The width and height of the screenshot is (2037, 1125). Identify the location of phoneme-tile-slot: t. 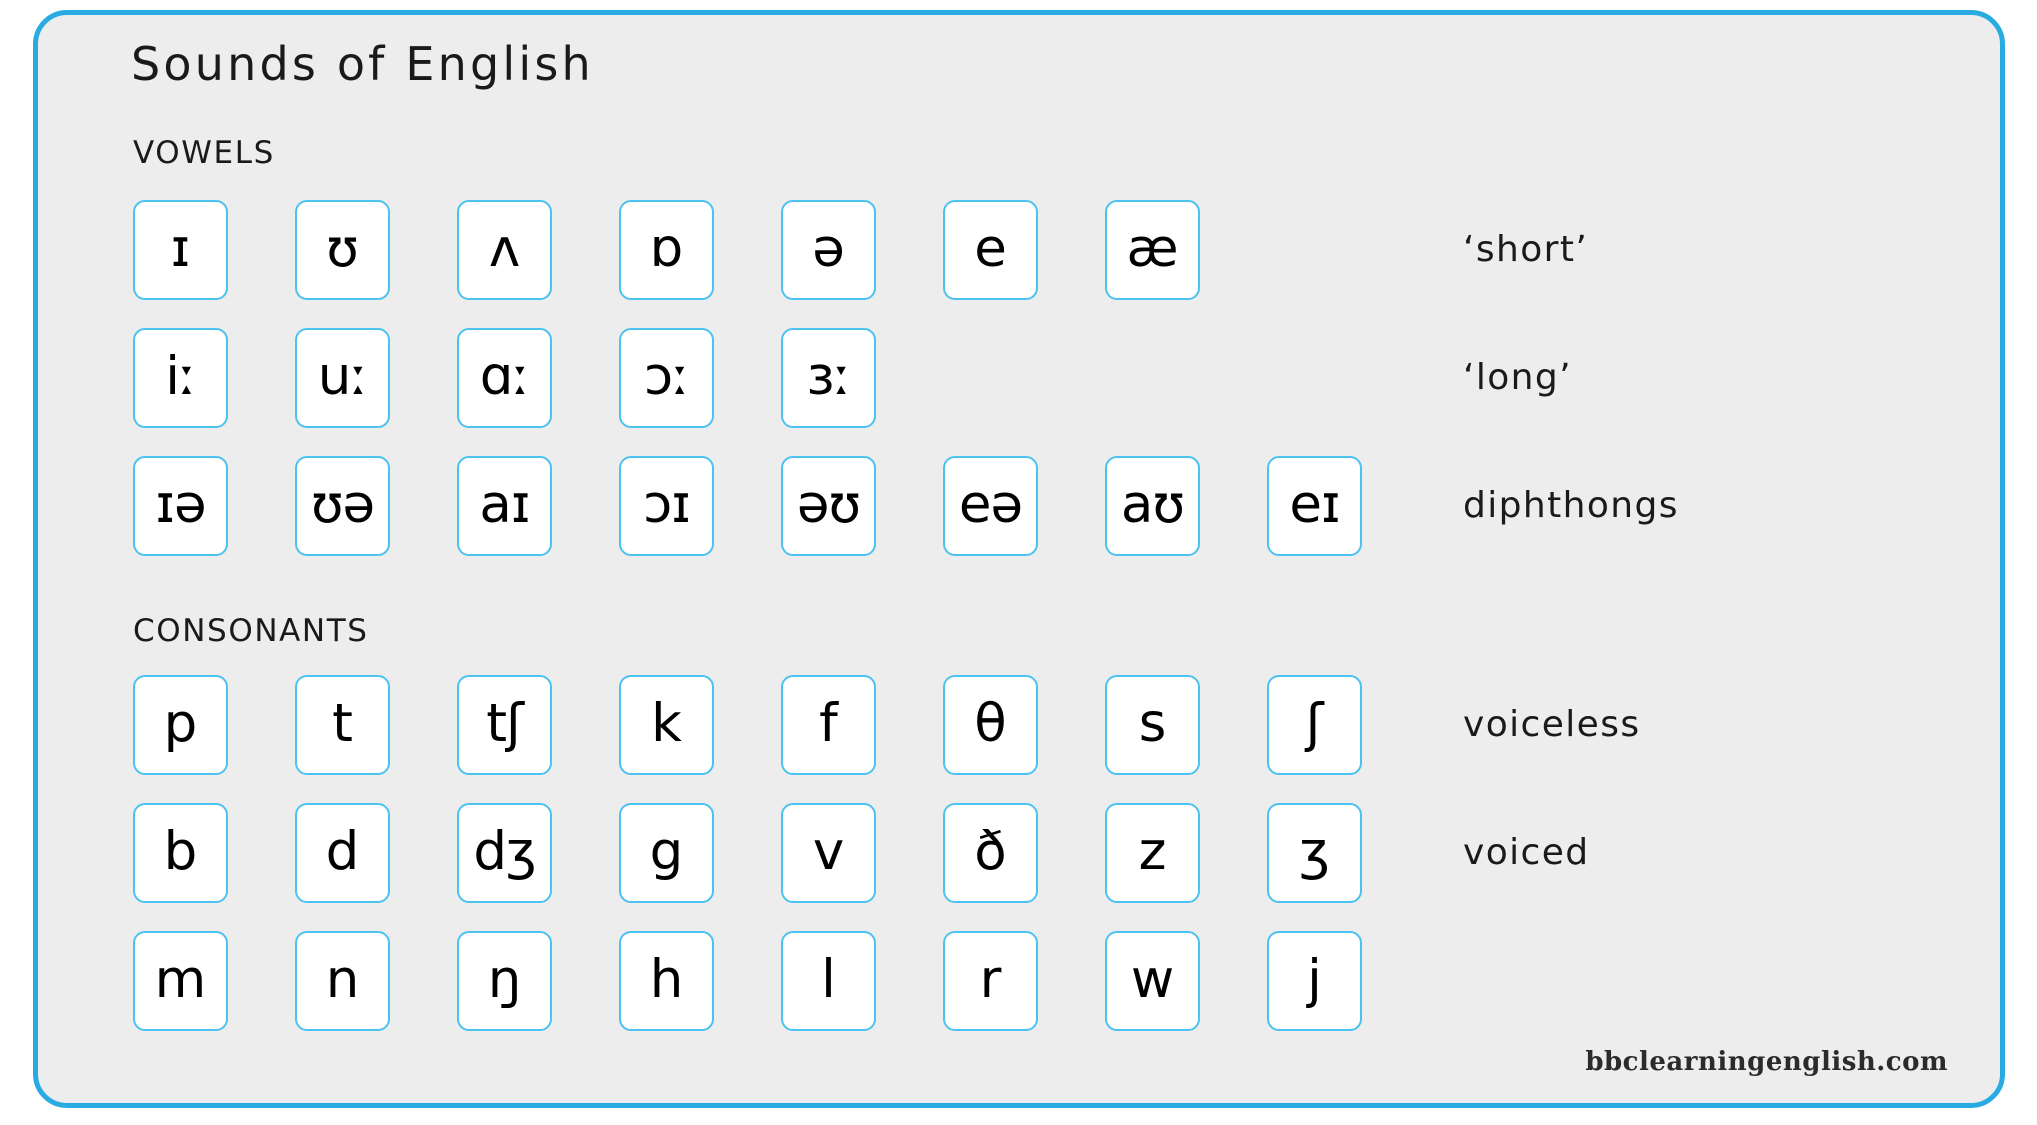
(342, 725).